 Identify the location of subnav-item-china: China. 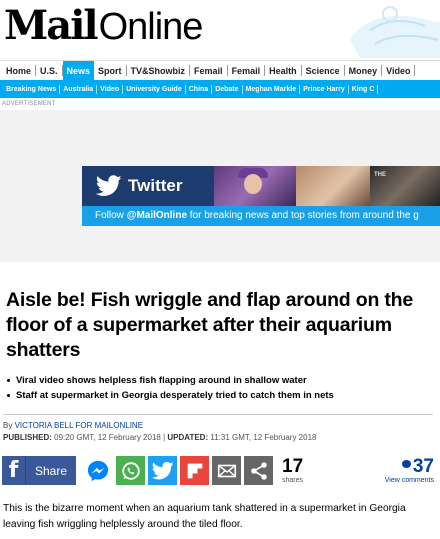
(199, 89).